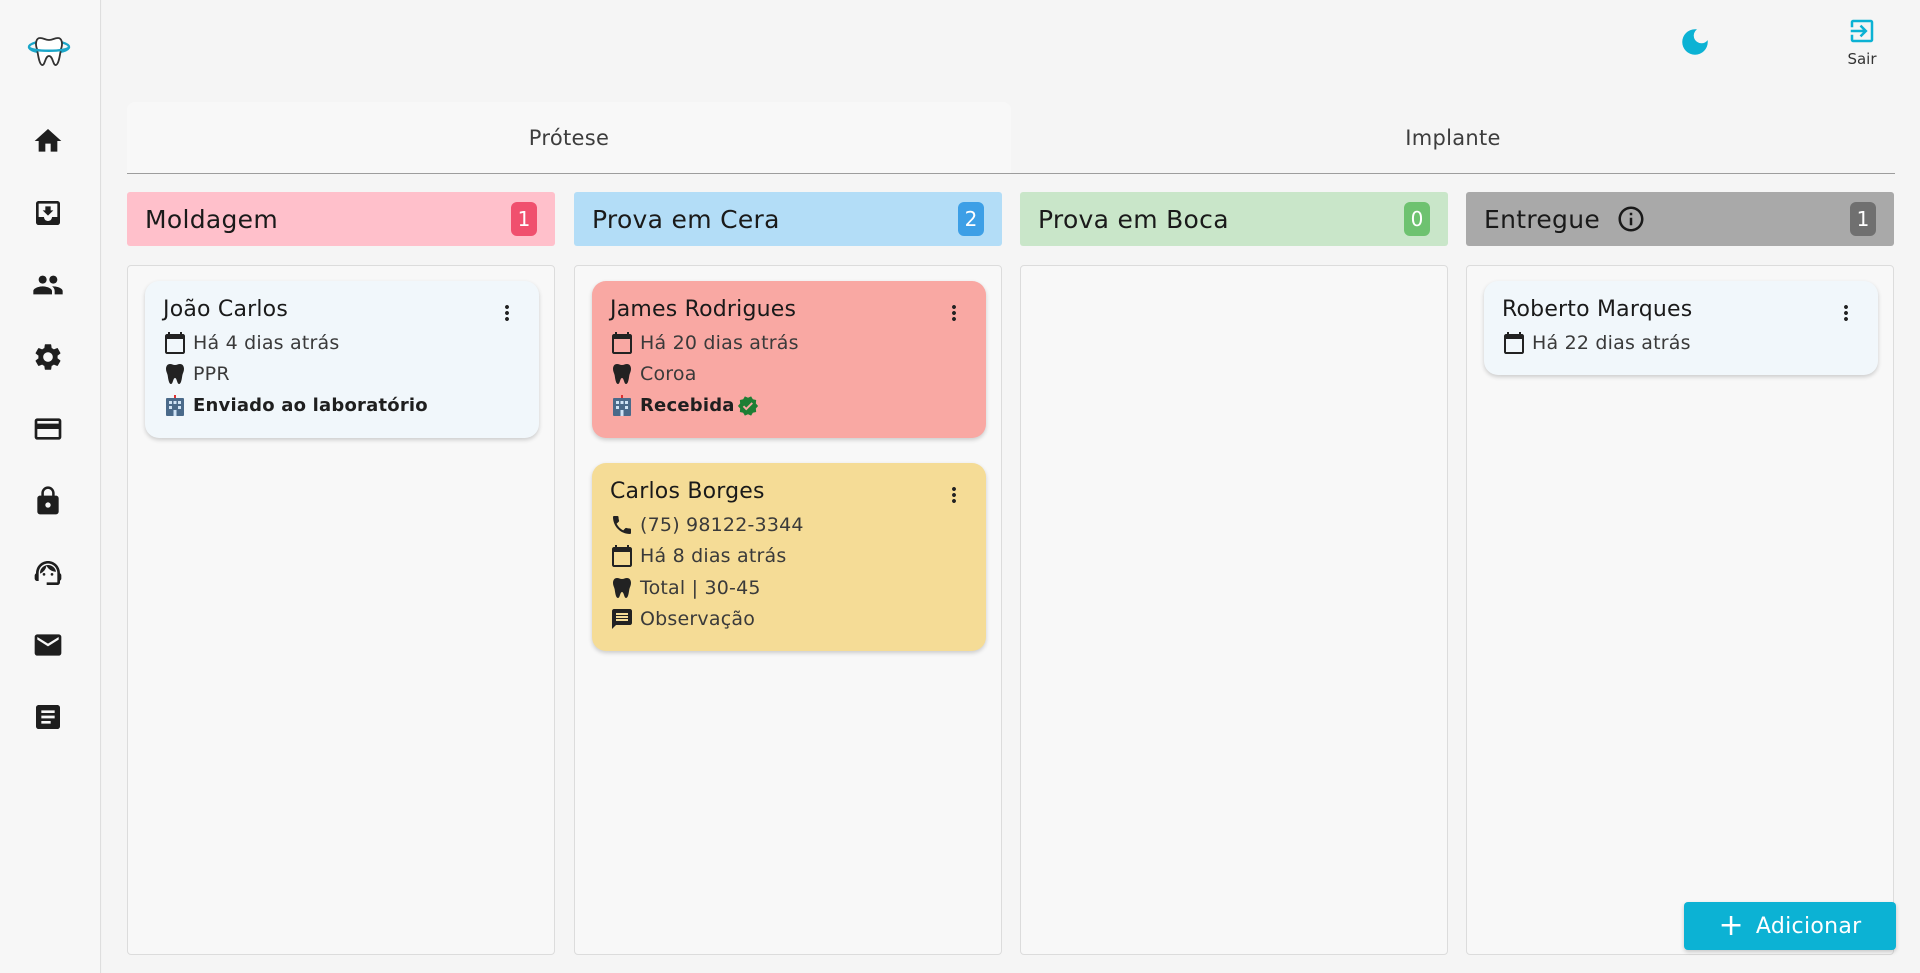  I want to click on patient-card: Roberto Marques Há 22 dias atrás, so click(1681, 328).